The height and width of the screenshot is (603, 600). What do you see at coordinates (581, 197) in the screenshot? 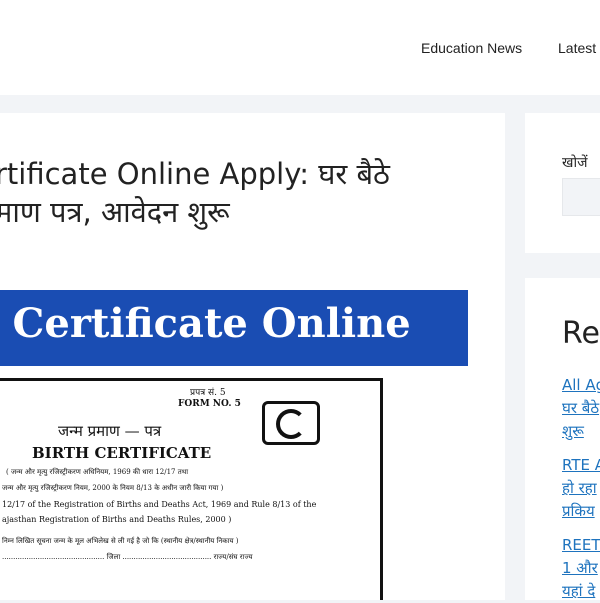
I see `search-input` at bounding box center [581, 197].